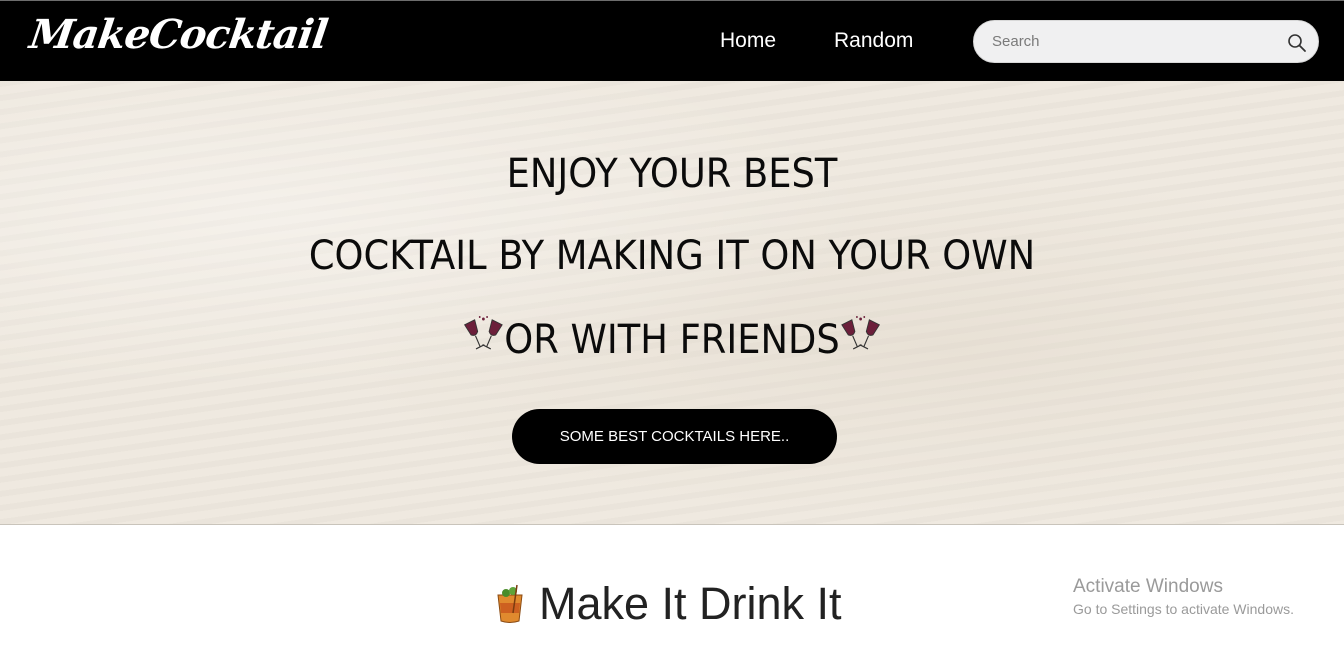 The image size is (1344, 648). Describe the element at coordinates (748, 41) in the screenshot. I see `nav-link-home: Home` at that location.